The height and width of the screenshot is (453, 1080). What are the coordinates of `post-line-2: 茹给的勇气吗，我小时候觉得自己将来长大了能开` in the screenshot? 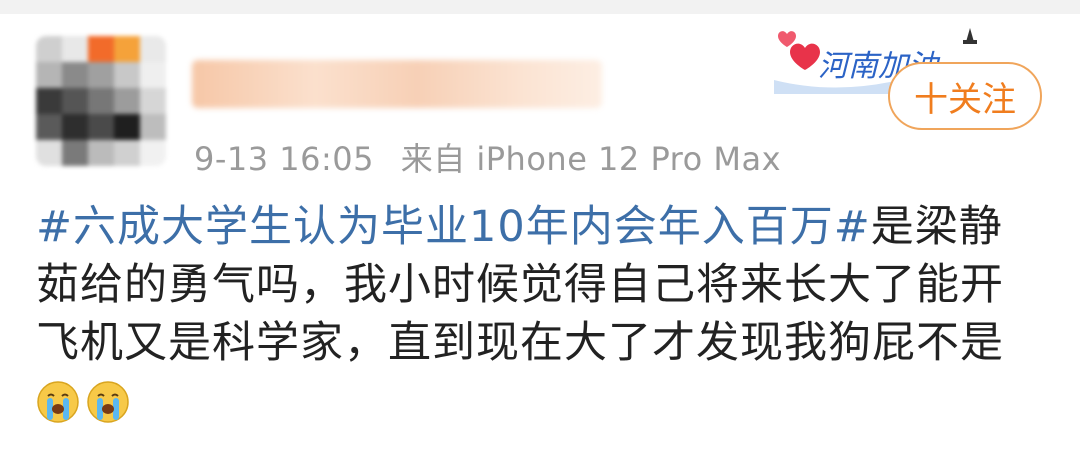 It's located at (520, 285).